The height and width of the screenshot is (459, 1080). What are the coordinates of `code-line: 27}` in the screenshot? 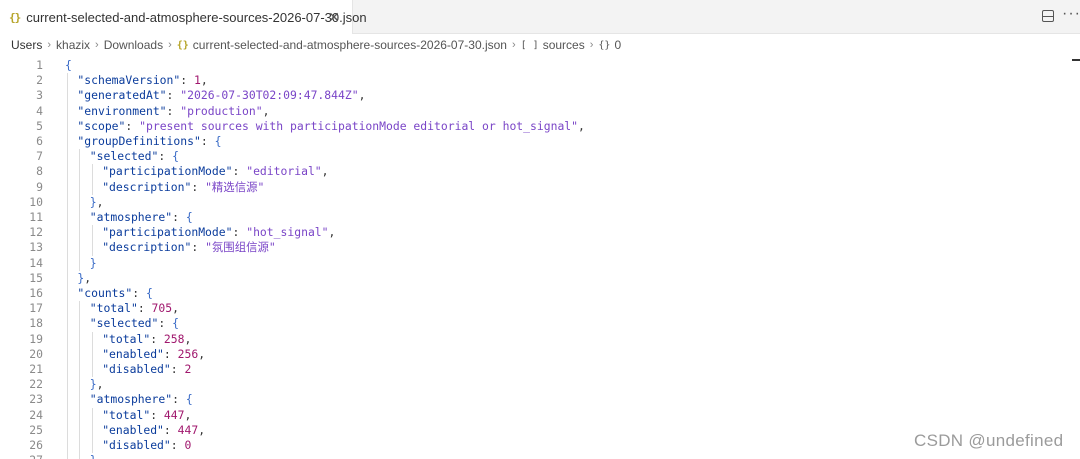 It's located at (530, 456).